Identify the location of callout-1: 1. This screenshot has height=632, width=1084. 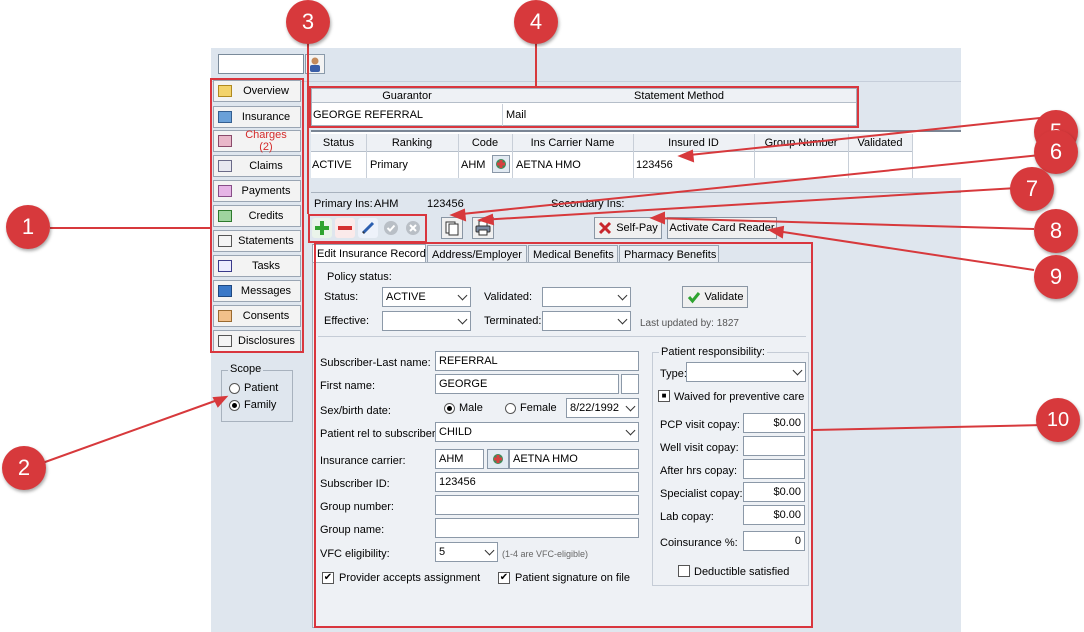
(28, 227).